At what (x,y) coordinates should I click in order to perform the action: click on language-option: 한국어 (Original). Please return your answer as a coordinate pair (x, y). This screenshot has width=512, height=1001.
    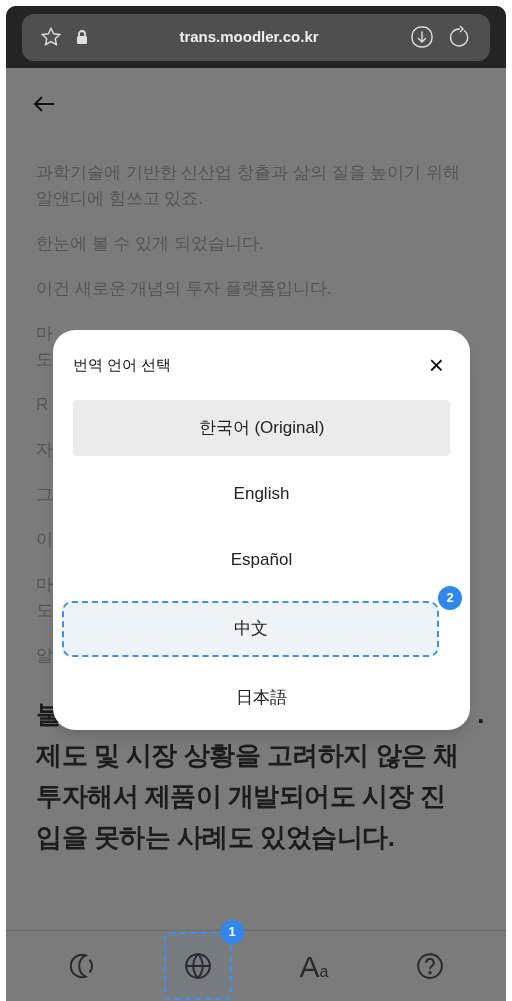
    Looking at the image, I should click on (261, 428).